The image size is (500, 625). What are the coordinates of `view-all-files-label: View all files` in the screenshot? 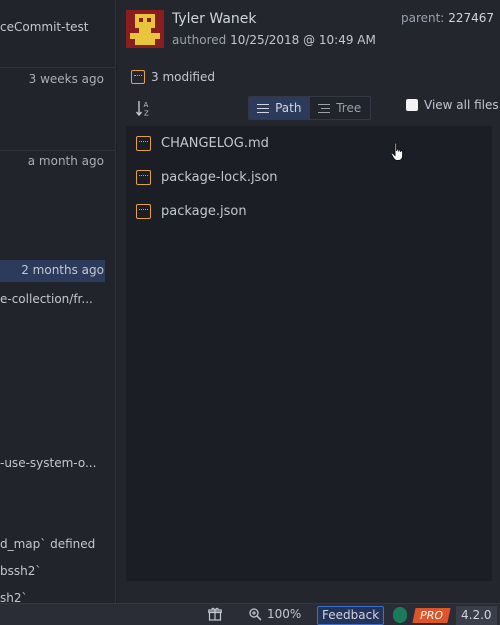 It's located at (461, 105).